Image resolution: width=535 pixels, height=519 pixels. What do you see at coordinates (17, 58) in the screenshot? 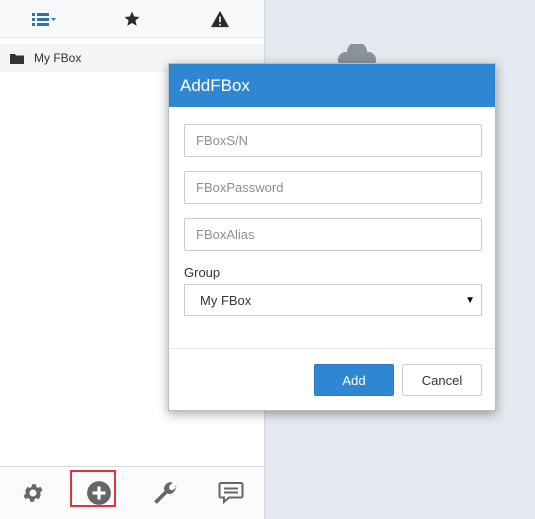
I see `folder-icon` at bounding box center [17, 58].